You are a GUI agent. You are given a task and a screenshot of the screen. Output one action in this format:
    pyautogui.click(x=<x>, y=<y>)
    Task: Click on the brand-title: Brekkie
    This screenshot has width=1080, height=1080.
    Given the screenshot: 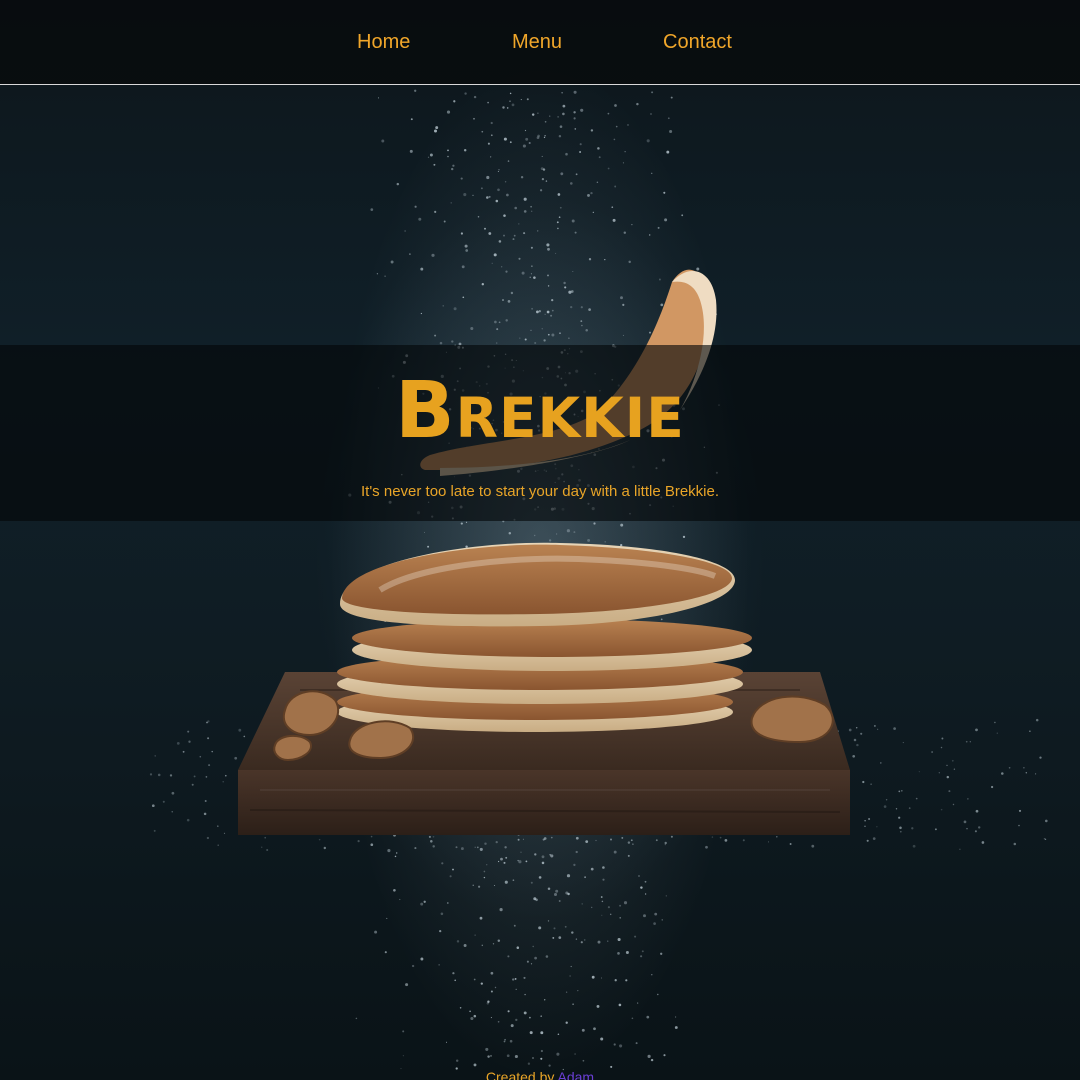 What is the action you would take?
    pyautogui.click(x=540, y=411)
    